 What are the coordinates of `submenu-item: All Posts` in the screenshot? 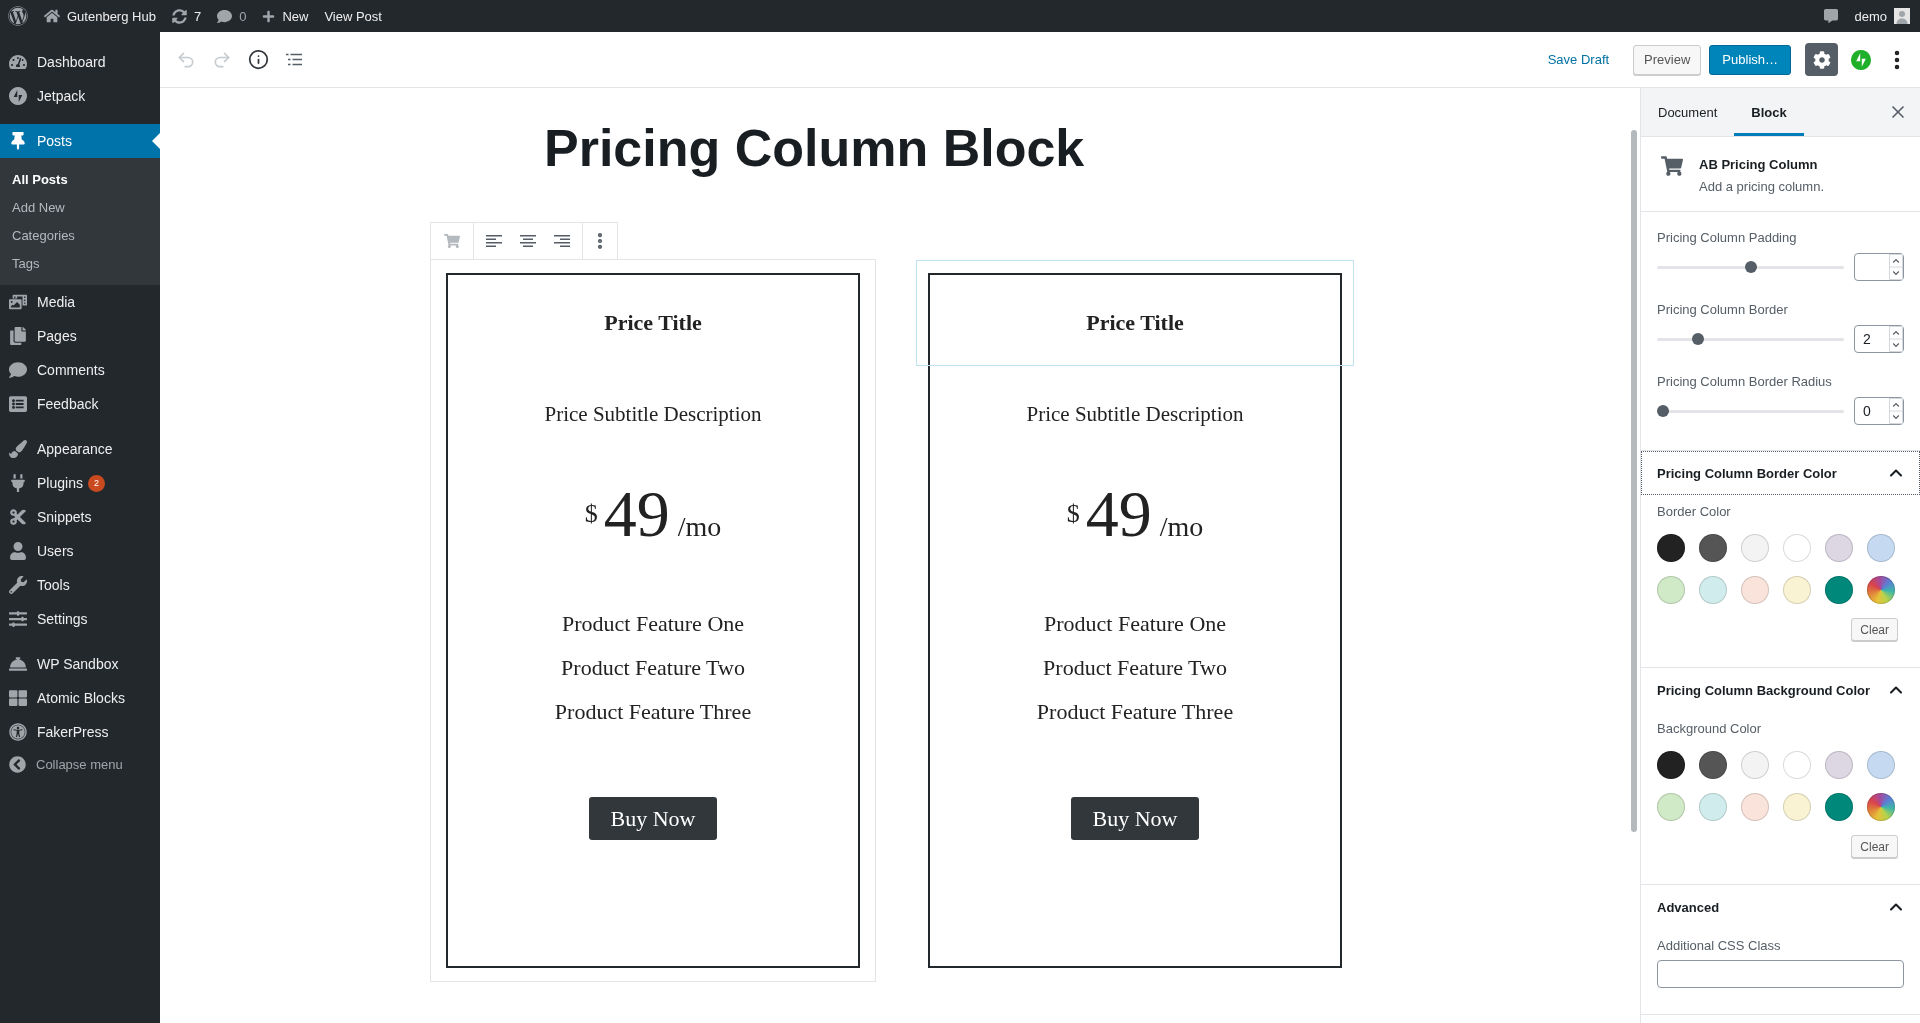 It's located at (80, 179).